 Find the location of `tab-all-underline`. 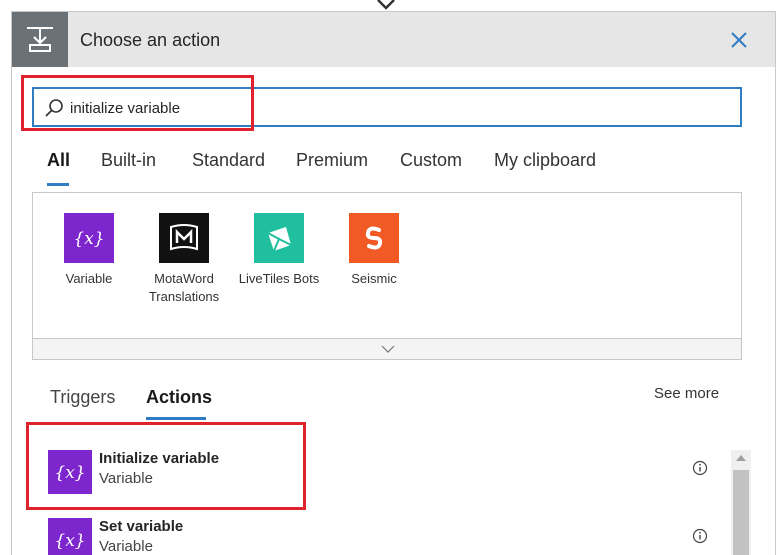

tab-all-underline is located at coordinates (58, 184).